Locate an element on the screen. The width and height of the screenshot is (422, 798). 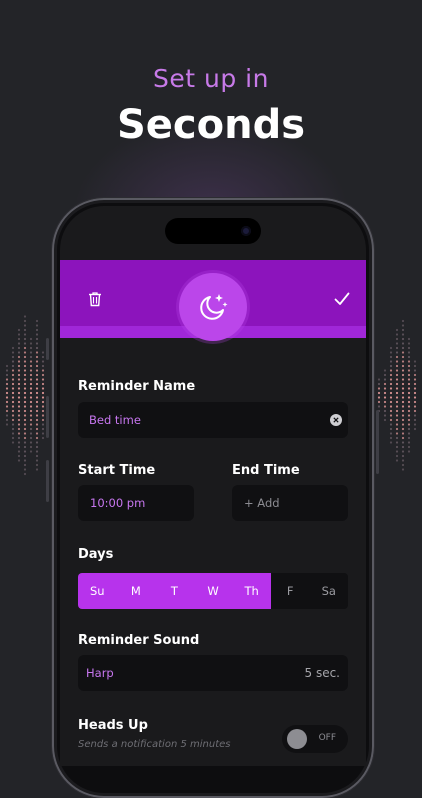
end-time-input: + Add is located at coordinates (290, 503).